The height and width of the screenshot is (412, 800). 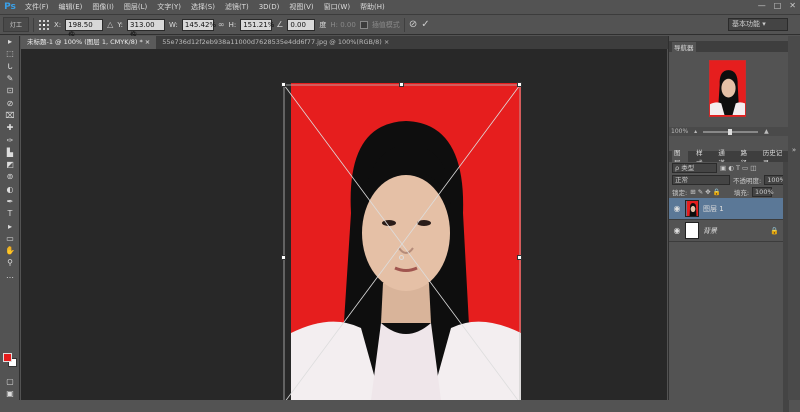 I want to click on y-label: Y:, so click(x=120, y=24).